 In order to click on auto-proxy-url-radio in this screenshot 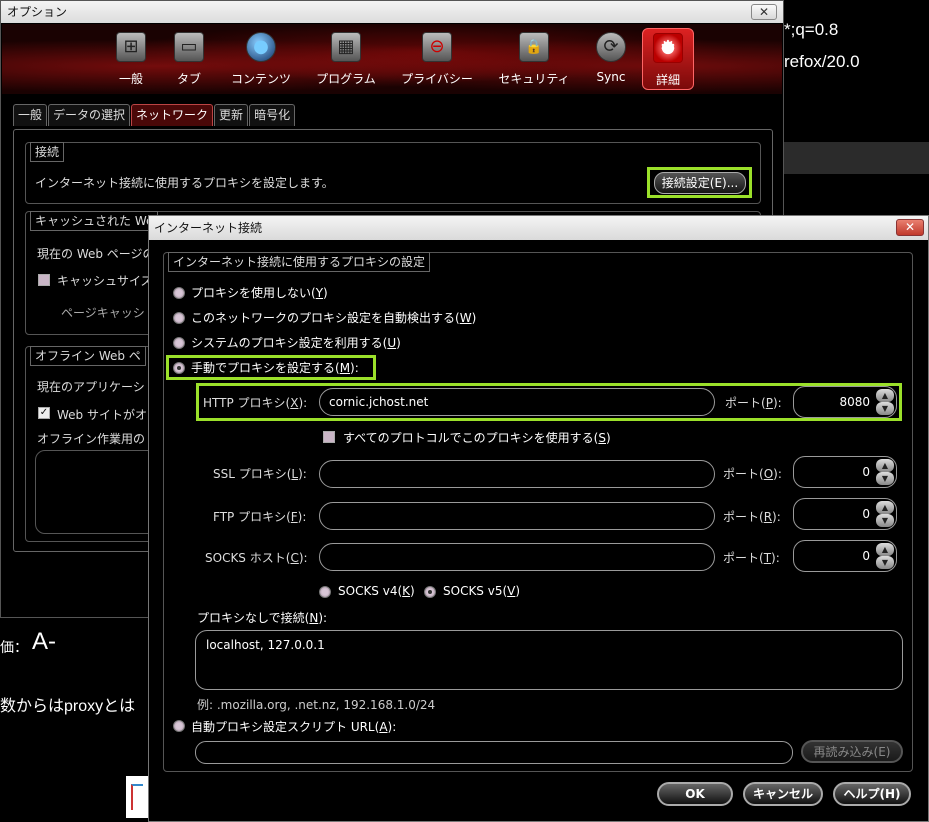, I will do `click(179, 726)`.